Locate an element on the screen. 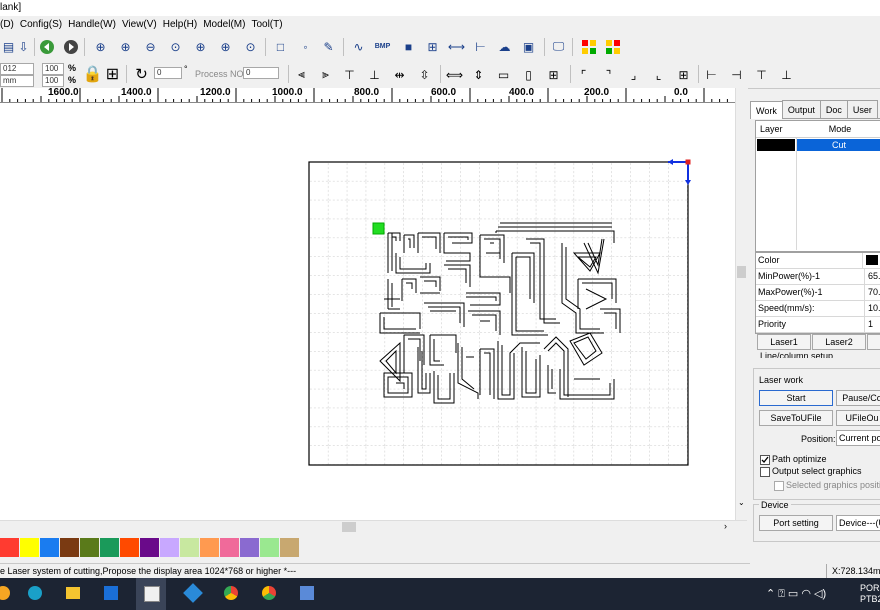 Image resolution: width=880 pixels, height=610 pixels. output-select-checkbox: Output select graphics is located at coordinates (811, 471).